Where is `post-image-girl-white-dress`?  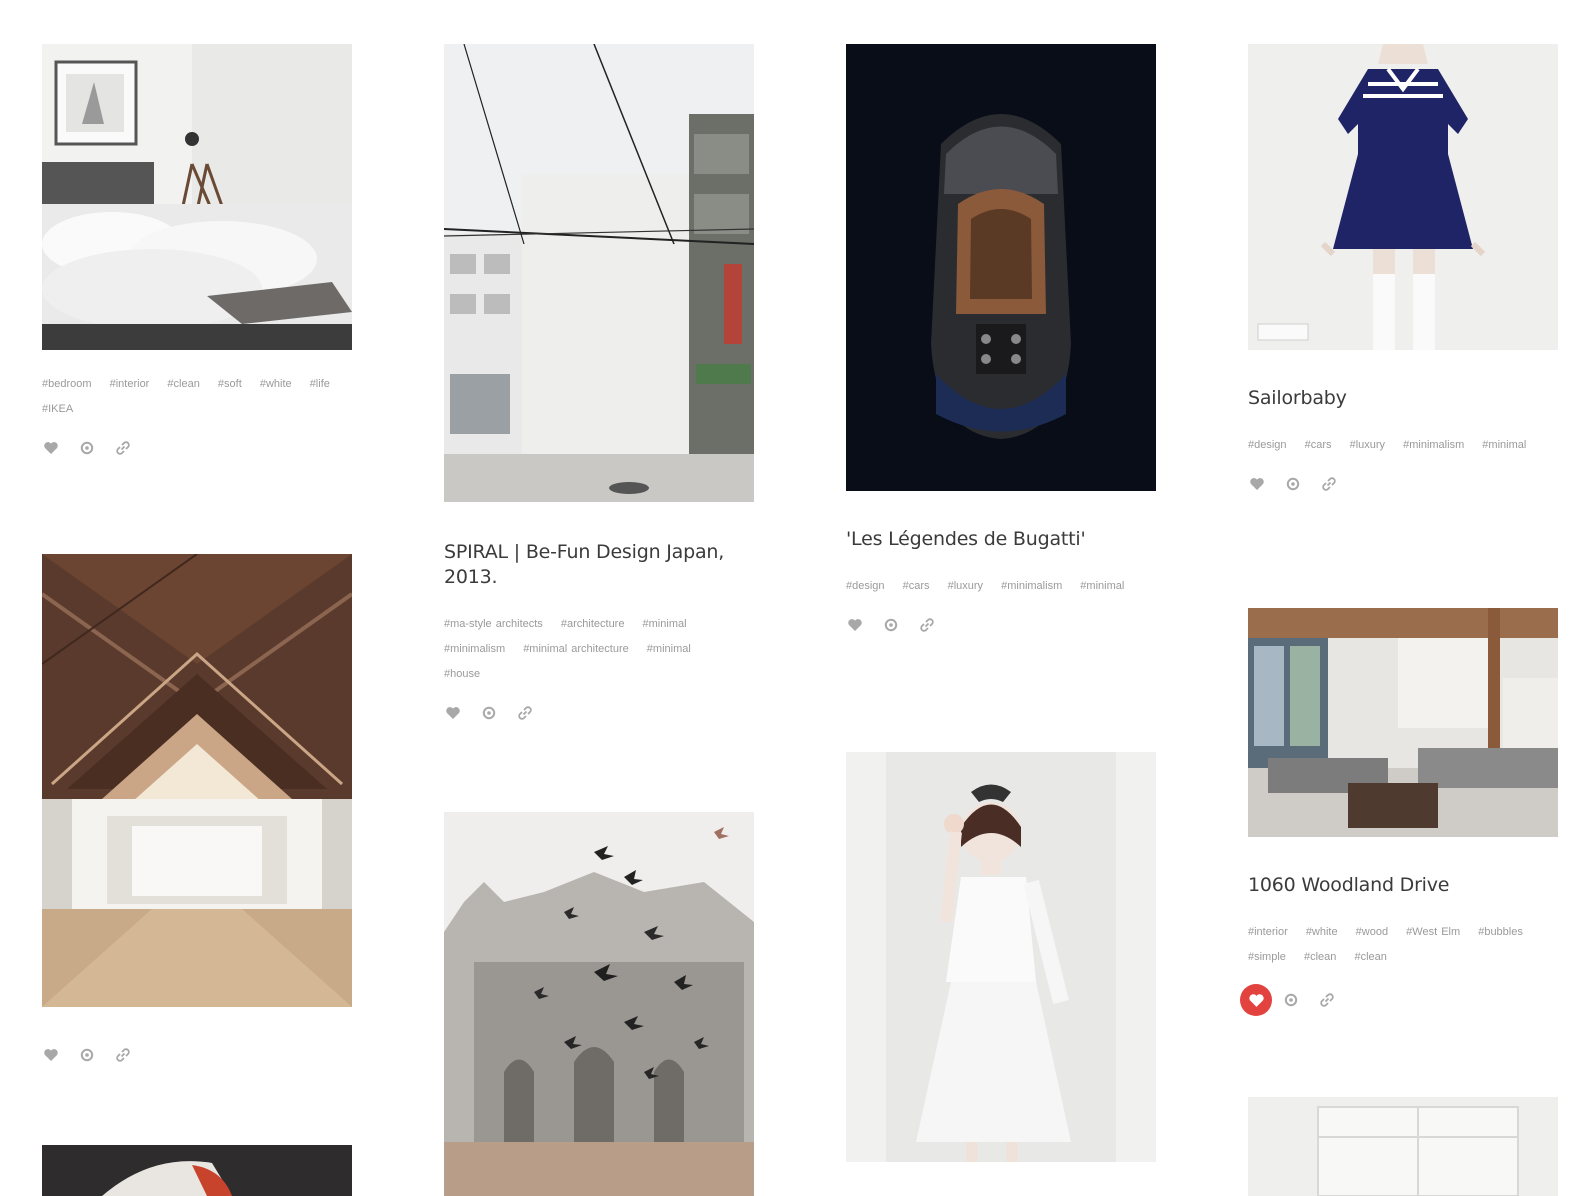
post-image-girl-white-dress is located at coordinates (1001, 957).